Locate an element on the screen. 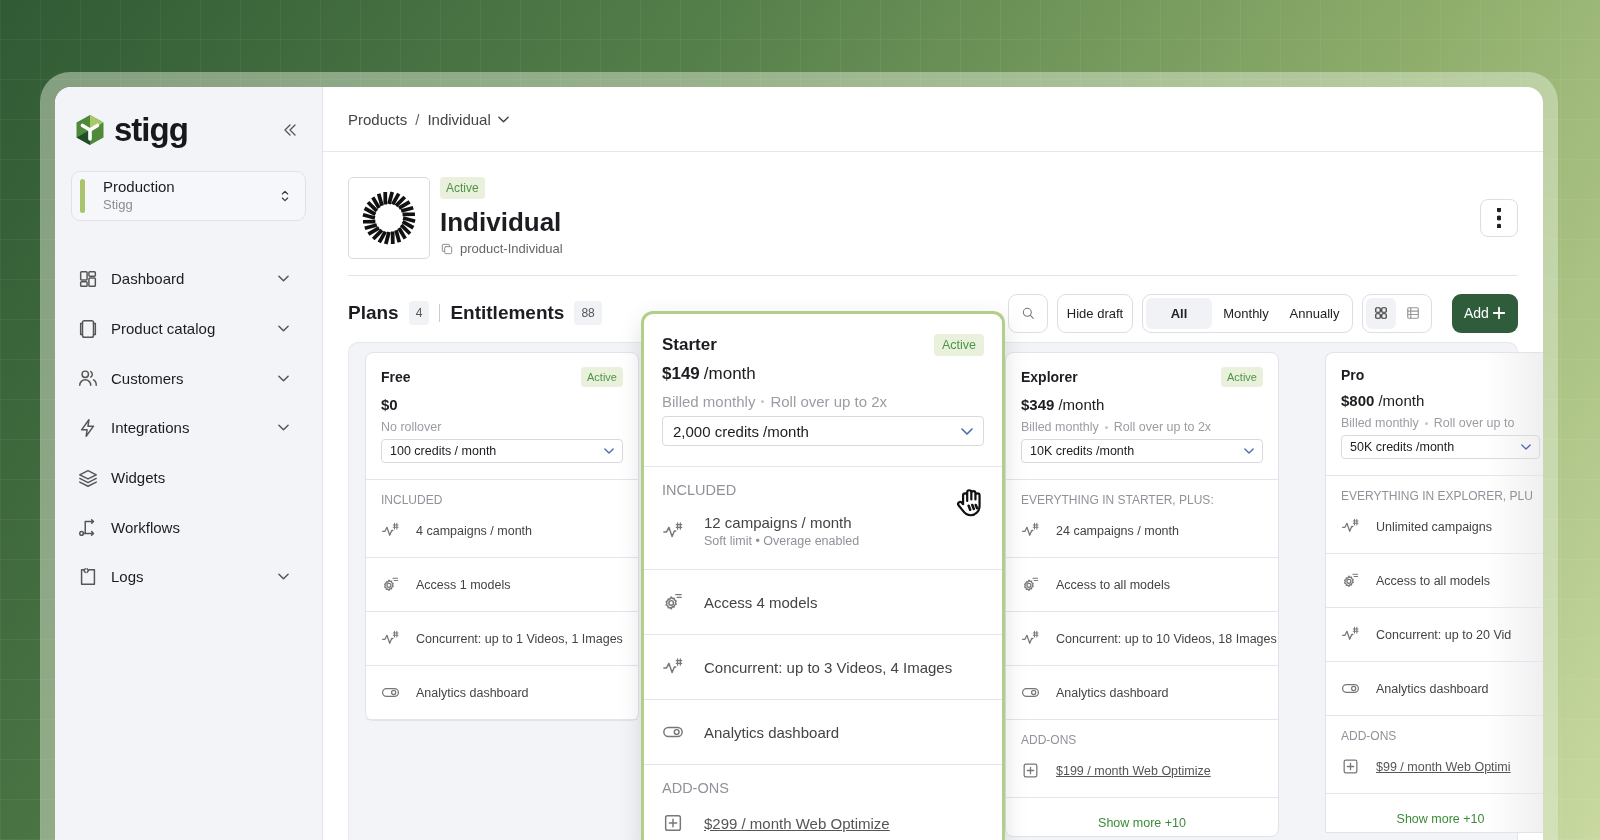 This screenshot has width=1600, height=840. more-button is located at coordinates (1499, 218).